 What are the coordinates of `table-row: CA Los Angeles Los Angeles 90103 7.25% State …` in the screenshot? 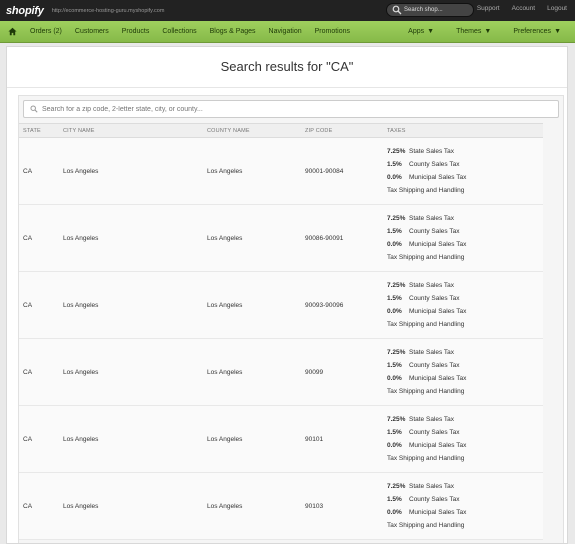 It's located at (281, 506).